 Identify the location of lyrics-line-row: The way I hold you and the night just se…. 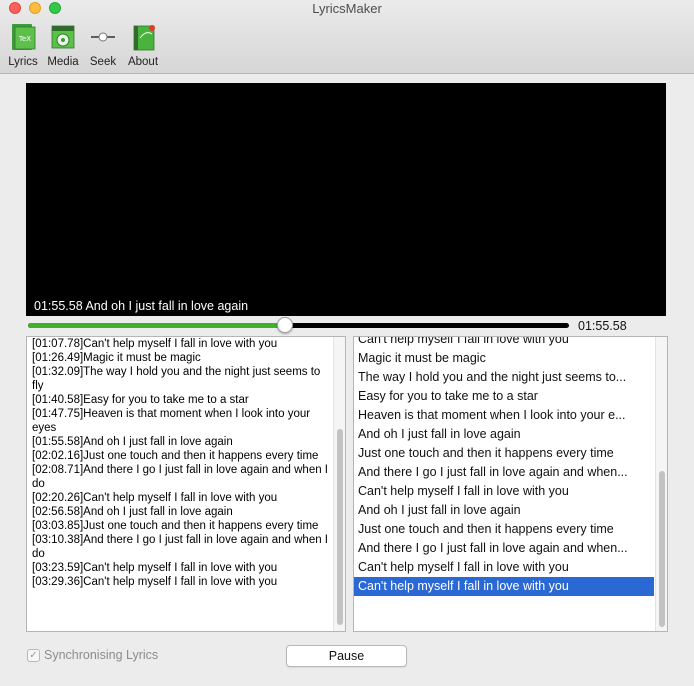
(504, 377).